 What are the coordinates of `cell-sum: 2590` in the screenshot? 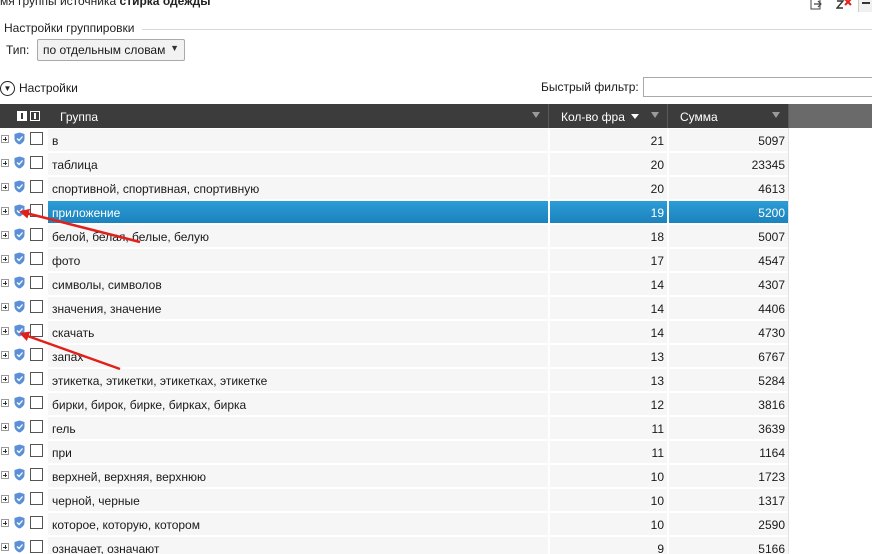 It's located at (728, 524).